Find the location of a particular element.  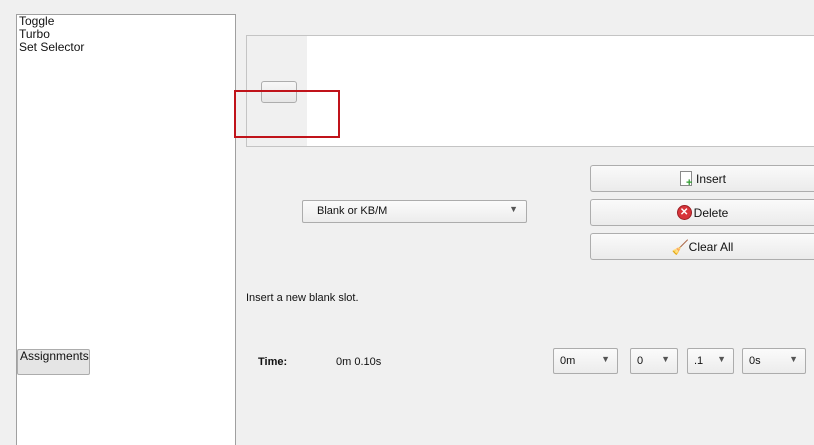

list-item-assignments: Assignments is located at coordinates (53, 362).